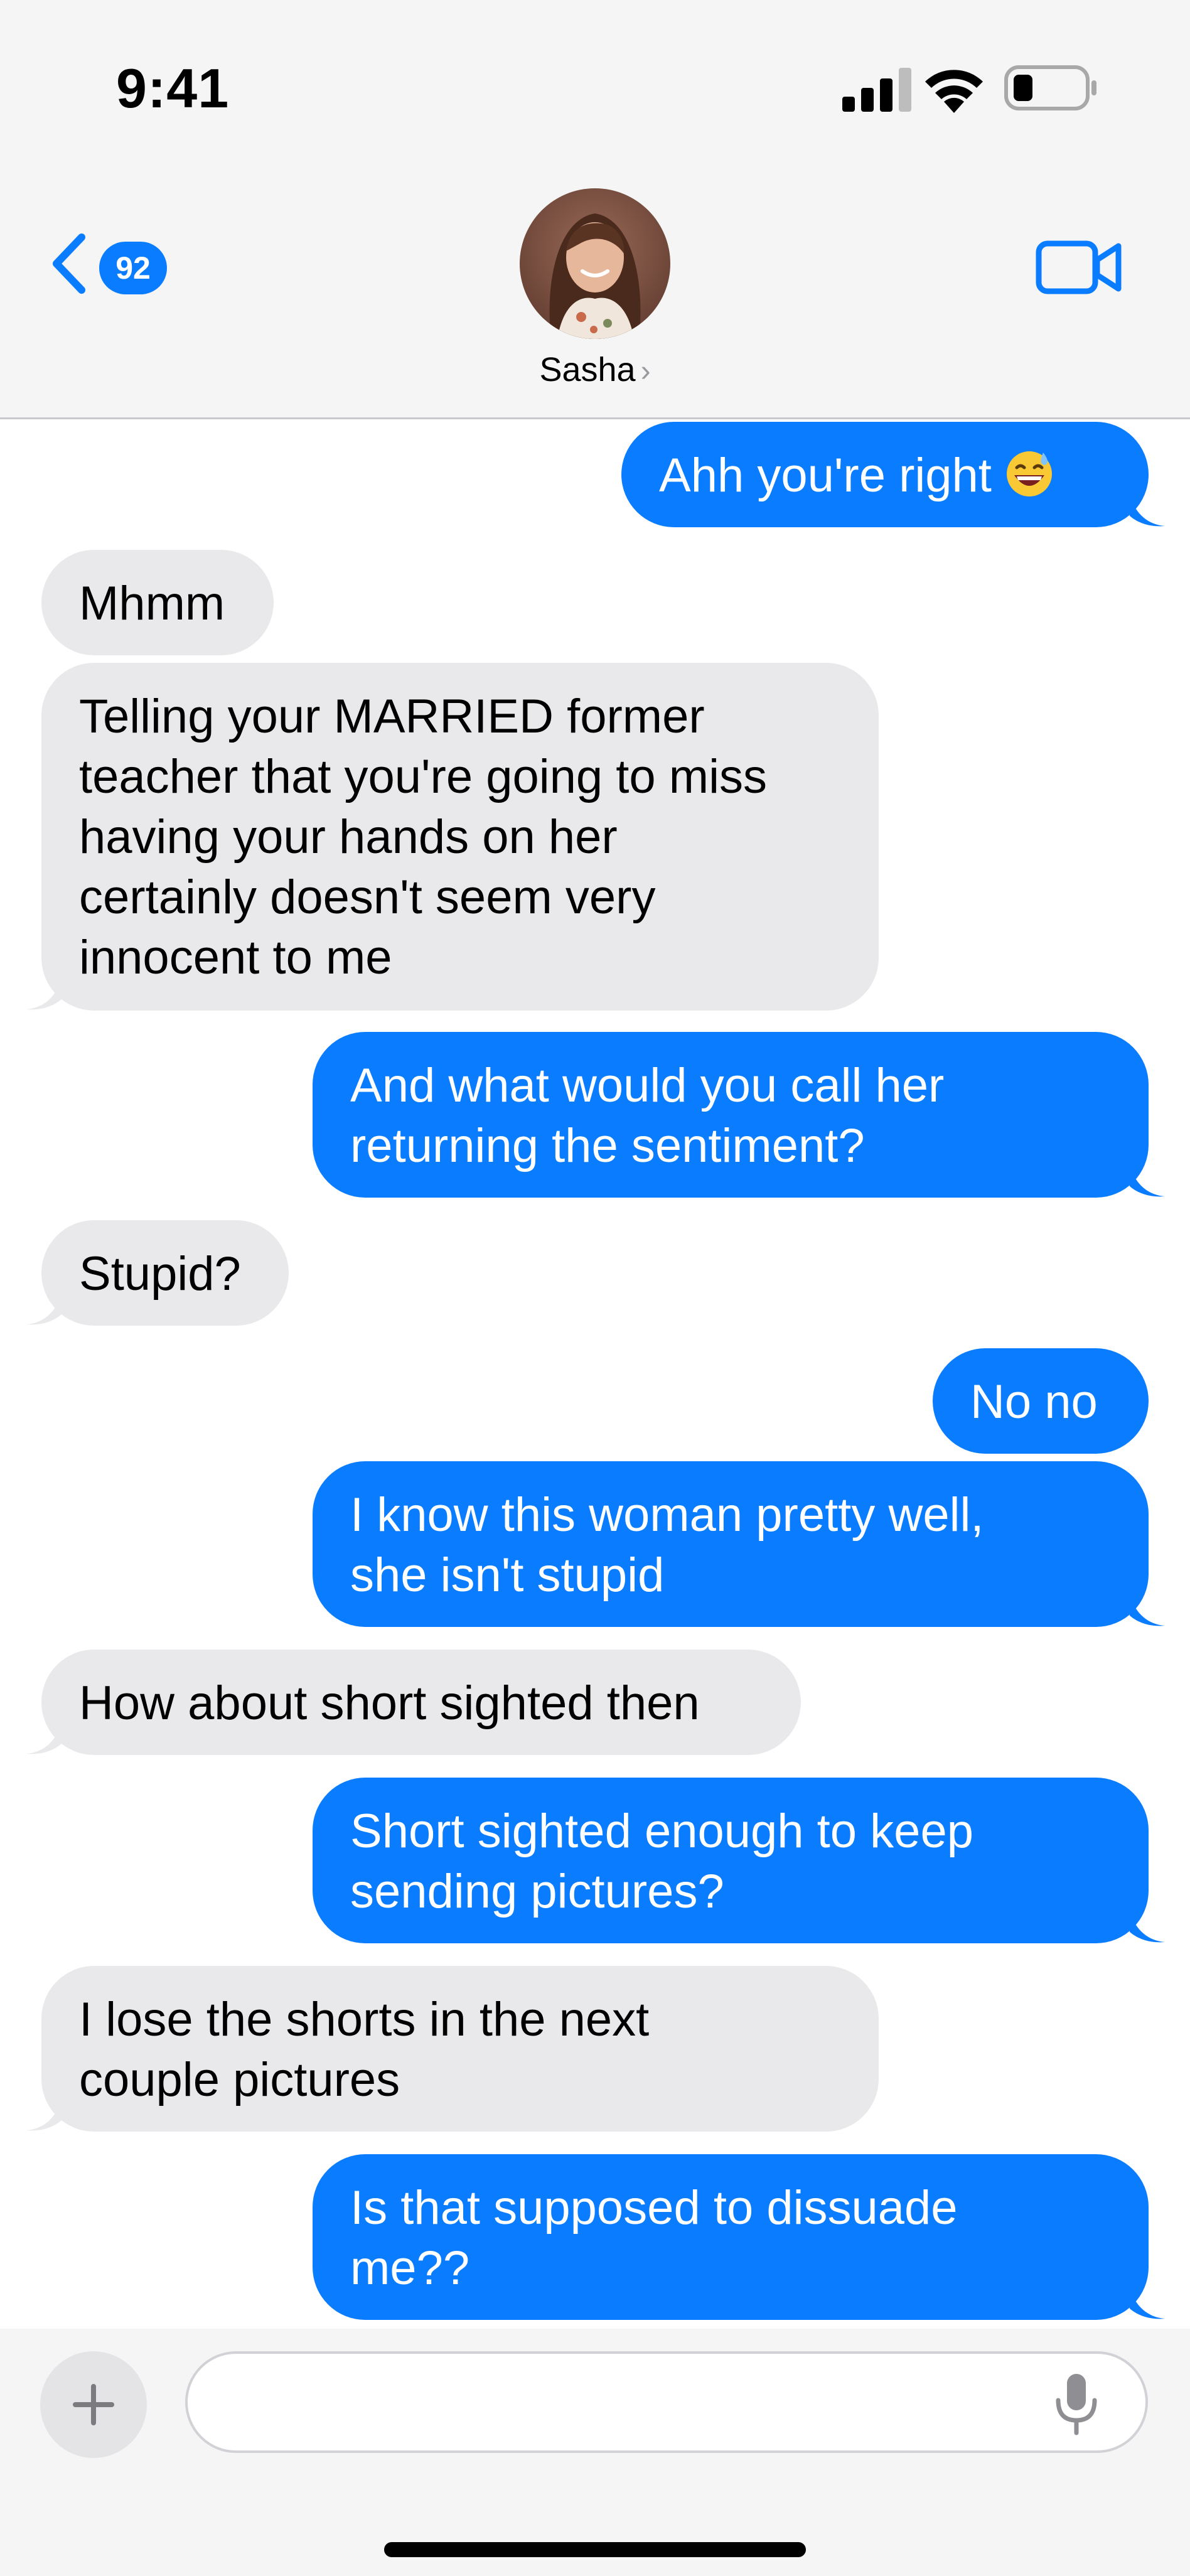 Image resolution: width=1190 pixels, height=2576 pixels. Describe the element at coordinates (666, 2402) in the screenshot. I see `message-input` at that location.